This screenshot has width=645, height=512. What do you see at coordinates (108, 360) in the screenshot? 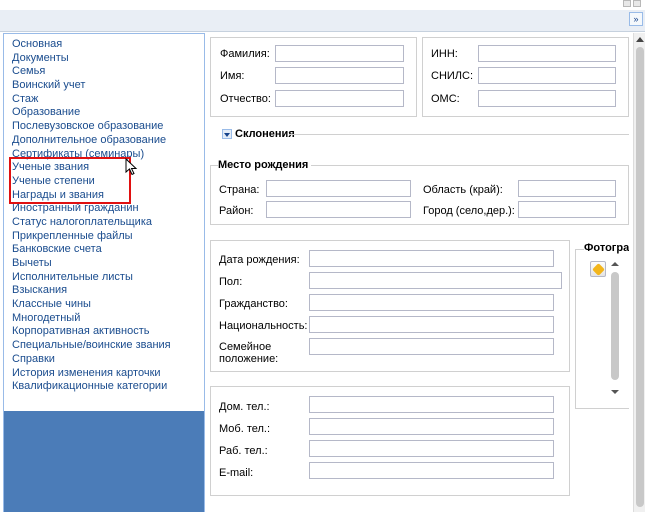
I see `sidebar-item-references: Справки` at bounding box center [108, 360].